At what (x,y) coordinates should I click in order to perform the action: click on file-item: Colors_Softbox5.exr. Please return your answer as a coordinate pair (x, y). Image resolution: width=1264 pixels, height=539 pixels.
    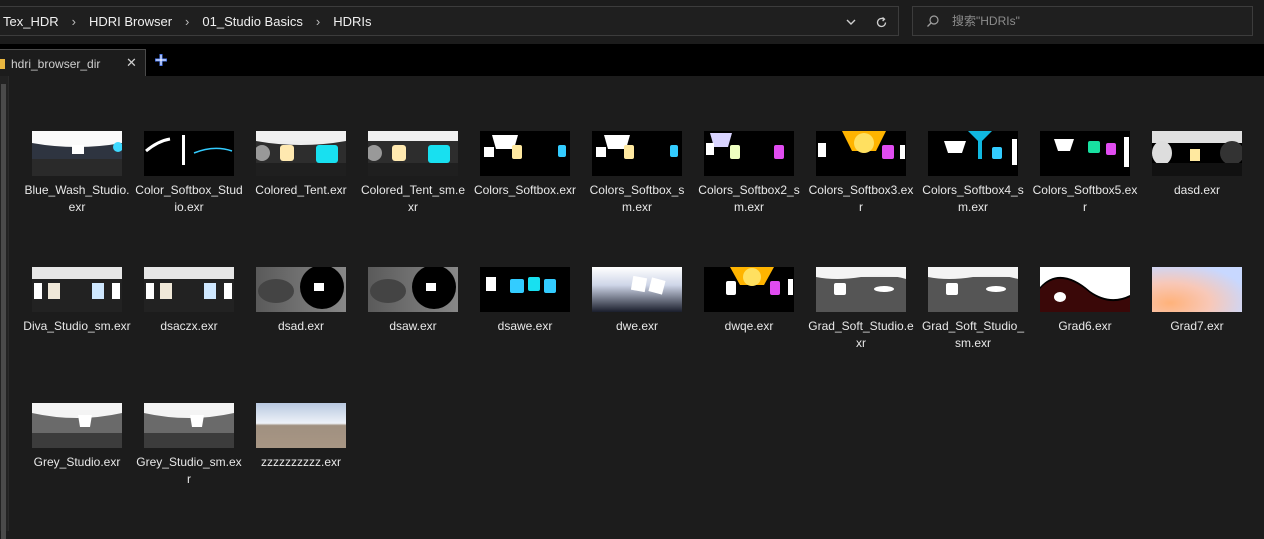
    Looking at the image, I should click on (1085, 173).